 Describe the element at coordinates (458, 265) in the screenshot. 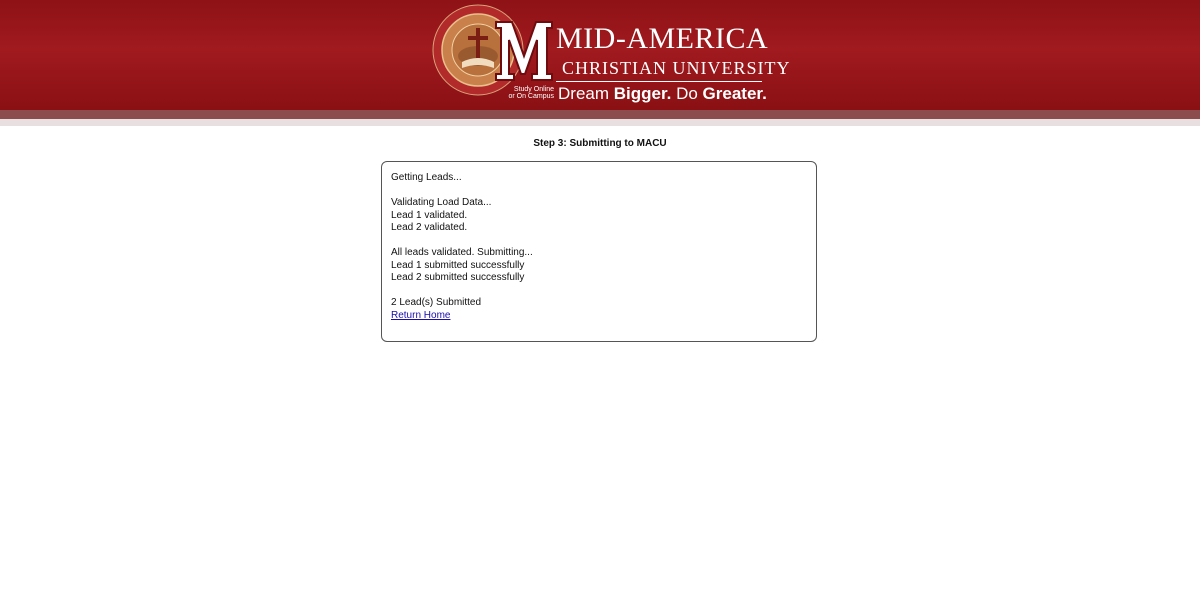

I see `log-line-lead1-submitted: Lead 1 submitted successfully` at that location.